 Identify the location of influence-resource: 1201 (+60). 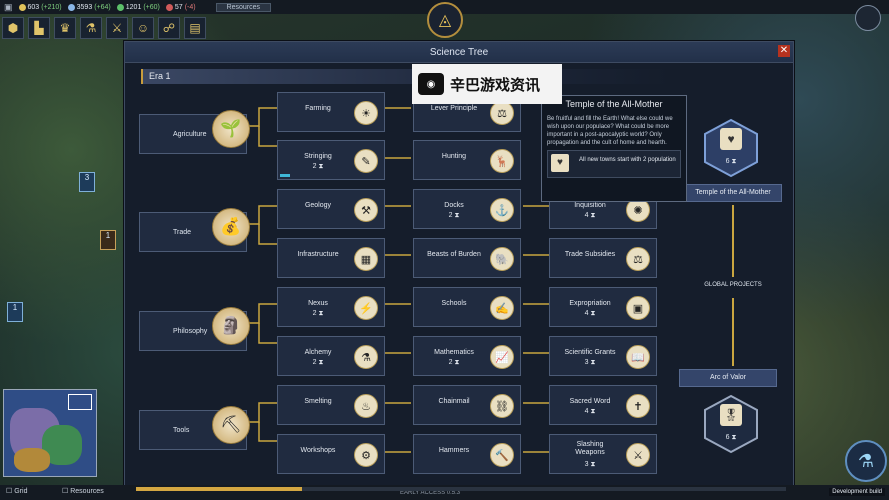
(138, 7).